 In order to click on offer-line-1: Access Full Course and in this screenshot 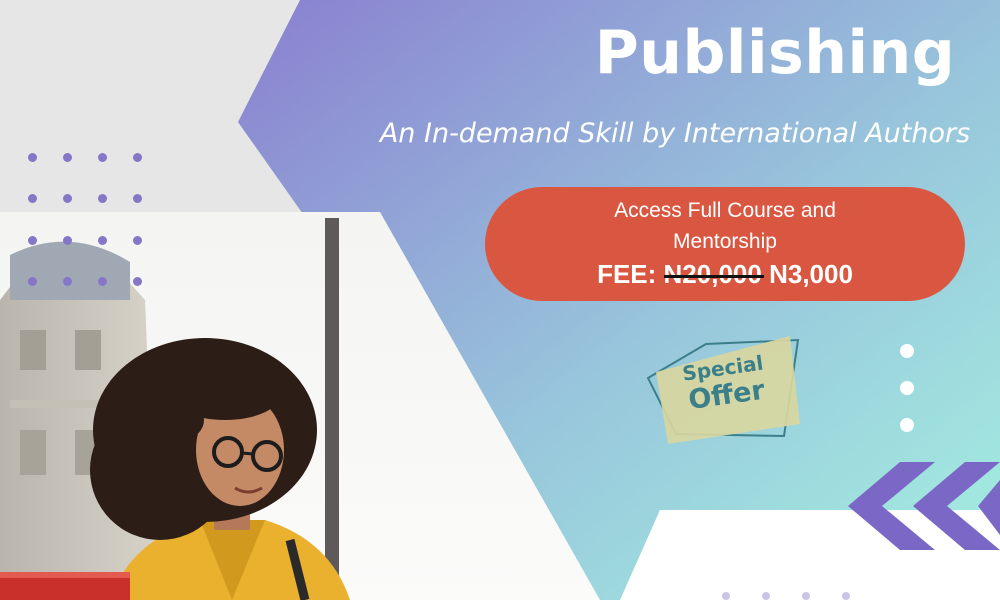, I will do `click(725, 210)`.